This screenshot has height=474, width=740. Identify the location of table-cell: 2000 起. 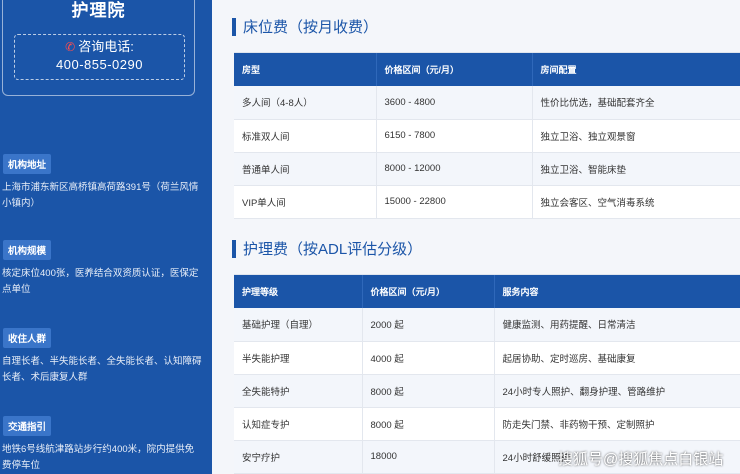
(428, 325).